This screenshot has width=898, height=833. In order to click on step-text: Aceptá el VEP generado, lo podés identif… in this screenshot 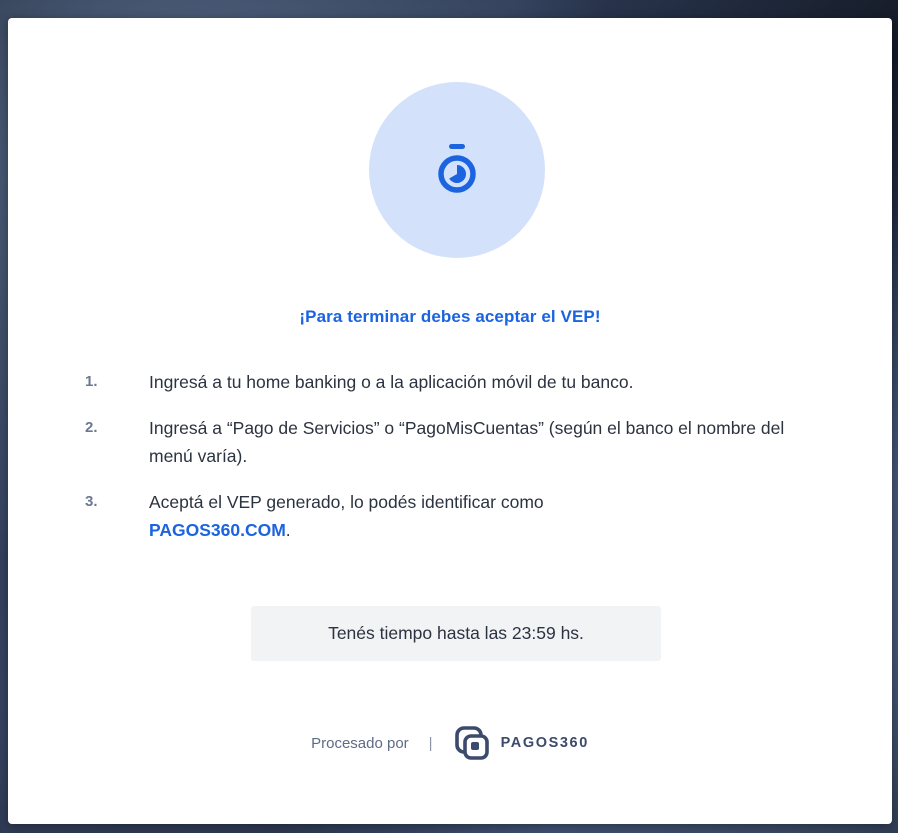, I will do `click(477, 516)`.